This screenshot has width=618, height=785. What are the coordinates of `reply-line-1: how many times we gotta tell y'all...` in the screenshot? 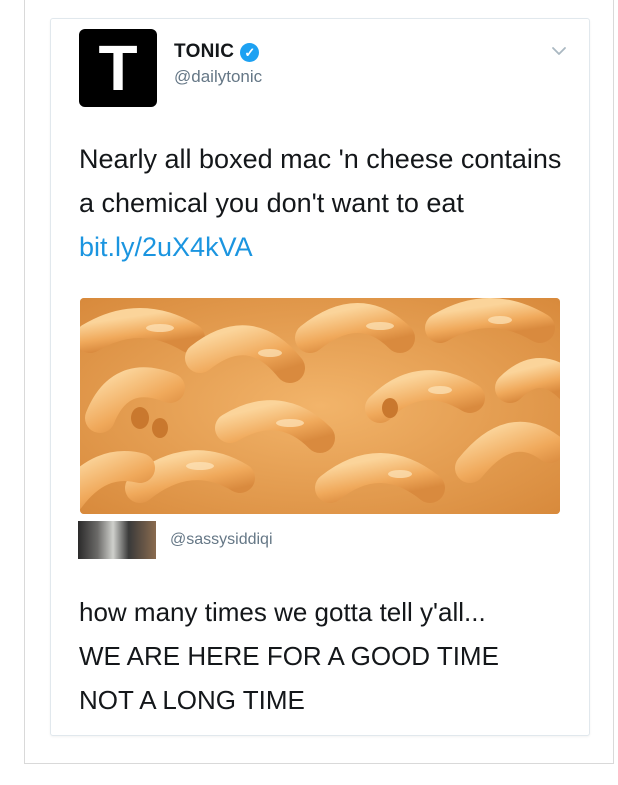 It's located at (282, 612).